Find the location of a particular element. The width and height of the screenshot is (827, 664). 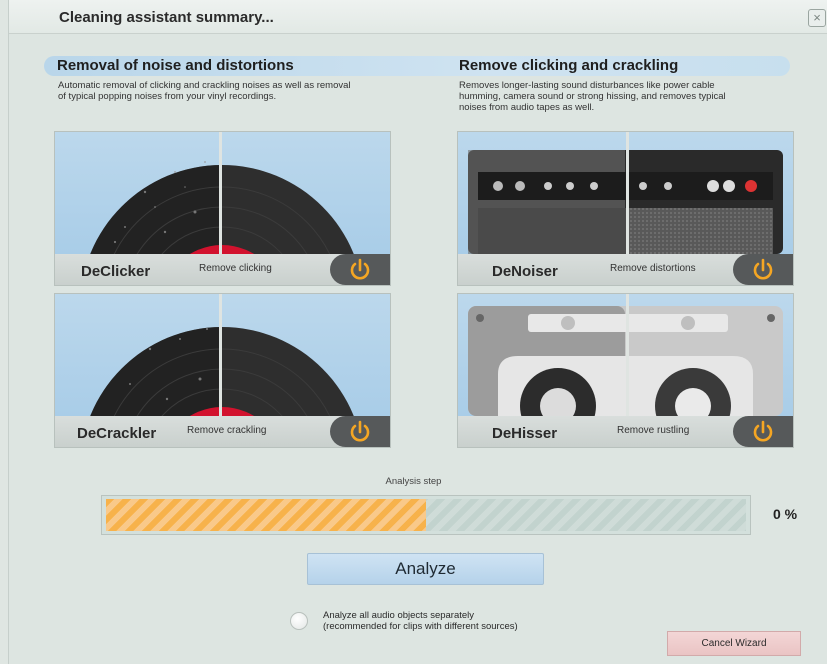

analysis-progress-bar is located at coordinates (426, 515).